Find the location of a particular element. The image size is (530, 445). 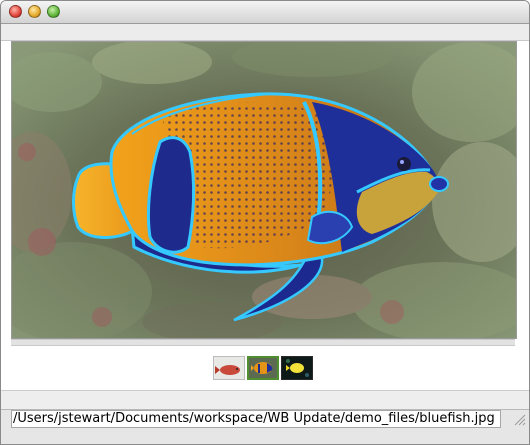

bluefish-thumbnail-image is located at coordinates (263, 368).